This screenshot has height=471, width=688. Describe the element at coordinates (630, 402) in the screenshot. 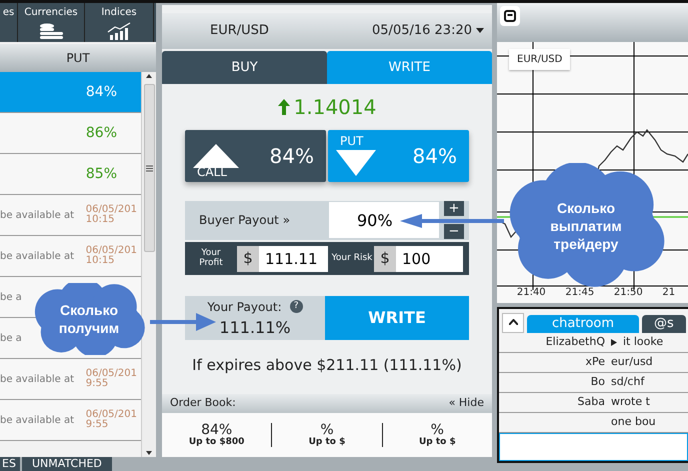

I see `chat-message: wrote t` at that location.